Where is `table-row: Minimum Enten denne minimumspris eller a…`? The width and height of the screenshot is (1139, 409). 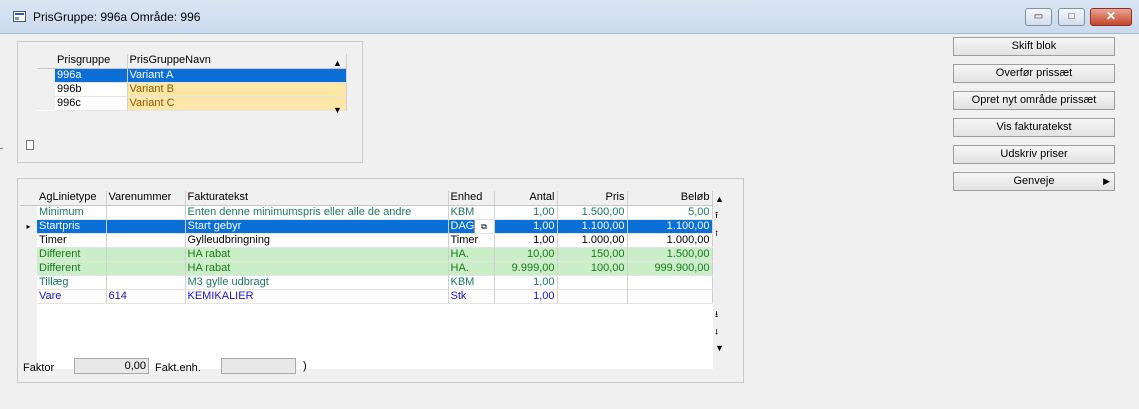 table-row: Minimum Enten denne minimumspris eller a… is located at coordinates (366, 212).